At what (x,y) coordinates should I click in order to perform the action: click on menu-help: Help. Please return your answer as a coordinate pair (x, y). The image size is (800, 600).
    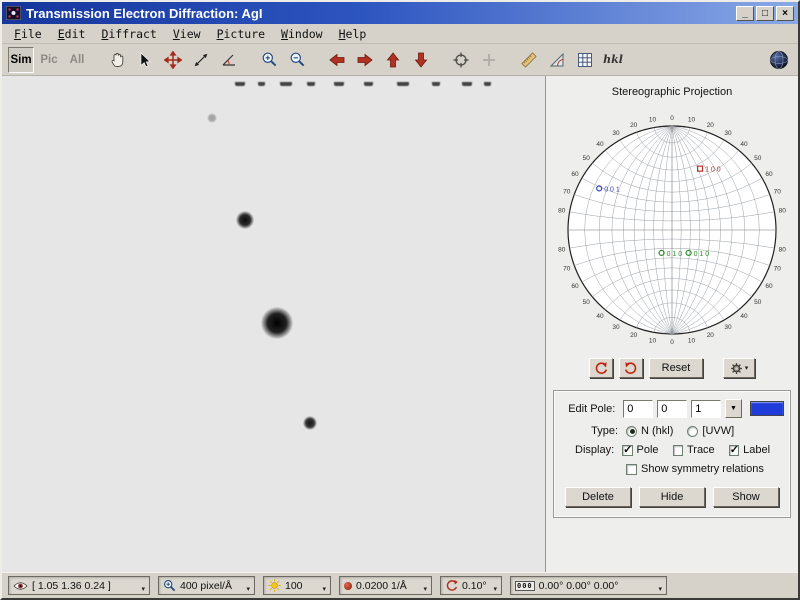
    Looking at the image, I should click on (353, 34).